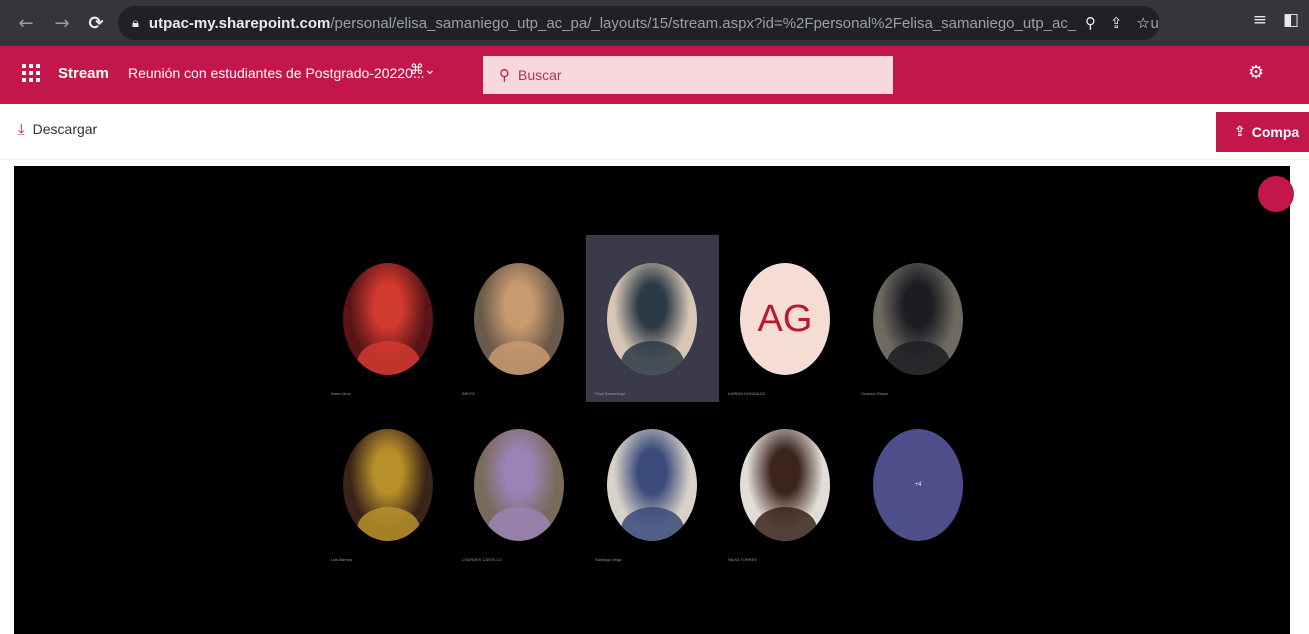 Image resolution: width=1309 pixels, height=634 pixels. Describe the element at coordinates (1090, 23) in the screenshot. I see `zoom-icon: ⚲` at that location.